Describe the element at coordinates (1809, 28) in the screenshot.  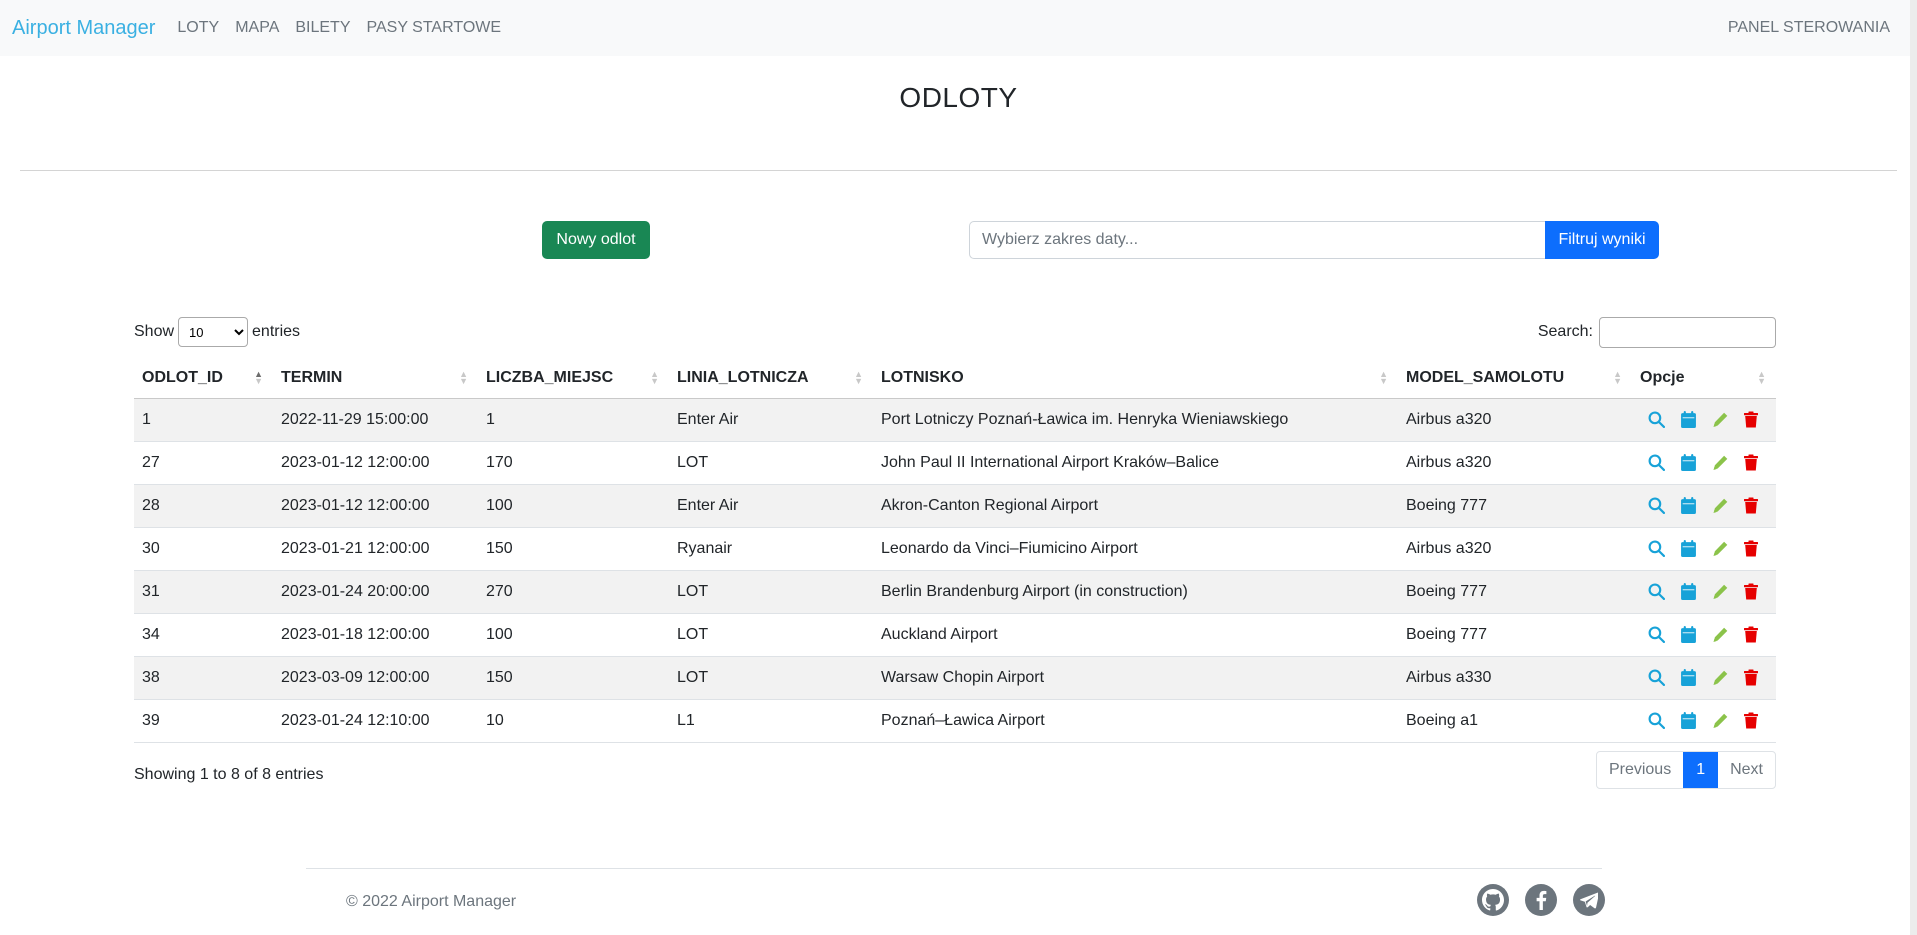
I see `nav-link-panel-sterowania: PANEL STEROWANIA` at that location.